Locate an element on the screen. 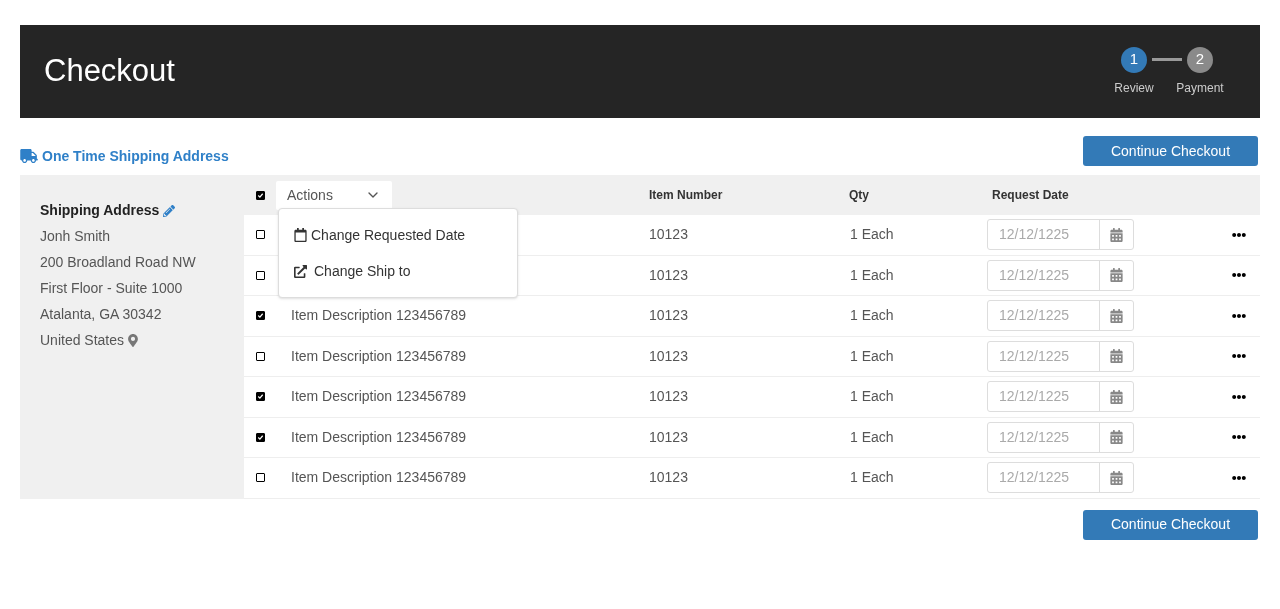 This screenshot has width=1280, height=609. column-header: Qty is located at coordinates (859, 195).